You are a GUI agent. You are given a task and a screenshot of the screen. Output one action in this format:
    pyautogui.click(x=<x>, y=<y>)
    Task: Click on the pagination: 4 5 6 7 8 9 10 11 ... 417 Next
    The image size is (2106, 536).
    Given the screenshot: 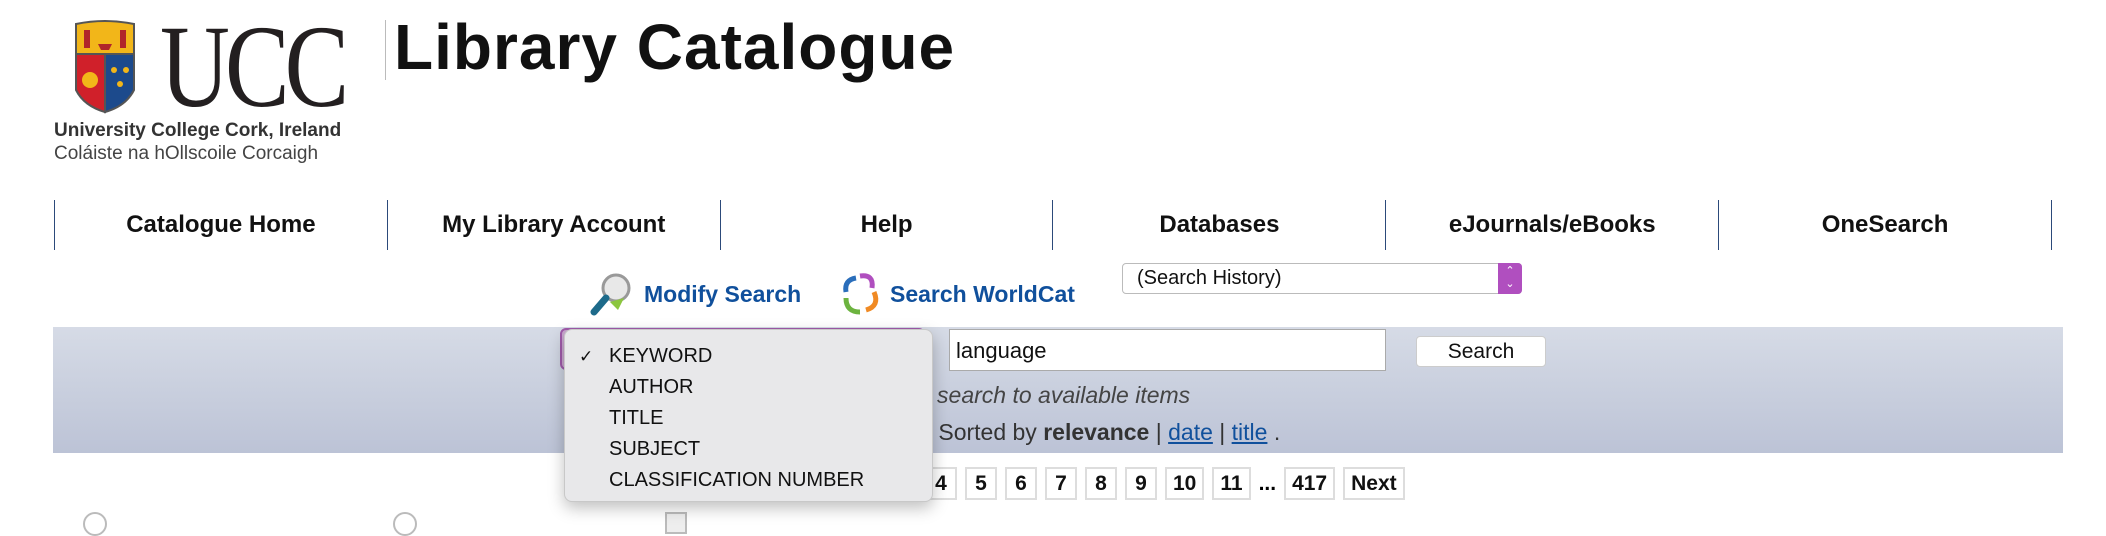 What is the action you would take?
    pyautogui.click(x=1165, y=483)
    